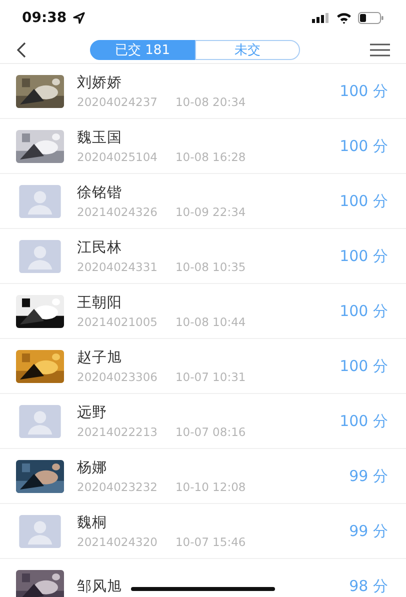 Image resolution: width=406 pixels, height=597 pixels. What do you see at coordinates (210, 102) in the screenshot?
I see `submit-time: 10-08 20:34` at bounding box center [210, 102].